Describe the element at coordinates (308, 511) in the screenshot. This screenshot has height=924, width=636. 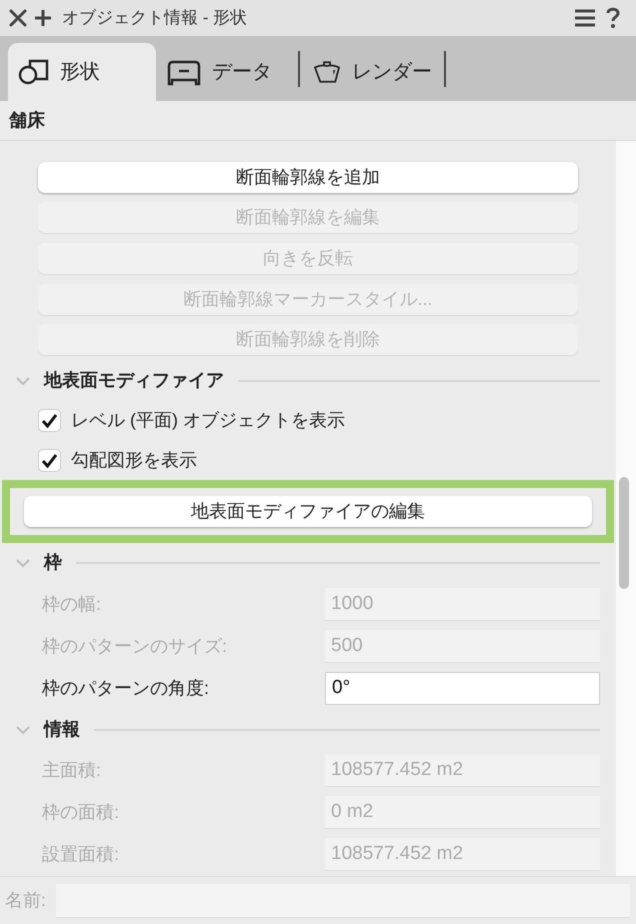
I see `button: 地表面モディファイアの編集` at that location.